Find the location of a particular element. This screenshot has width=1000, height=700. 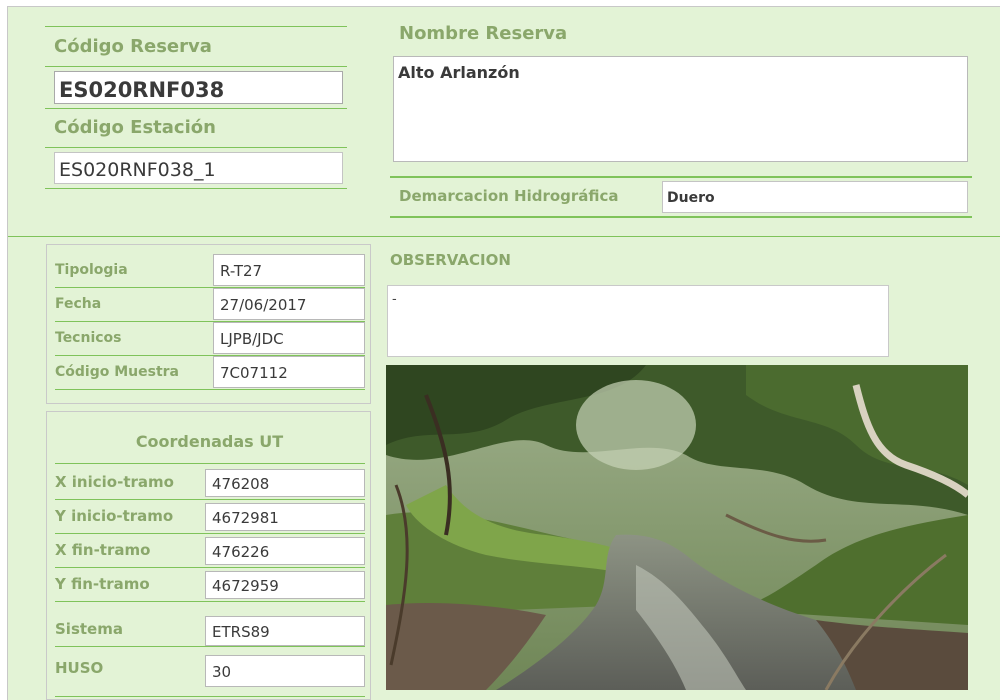

coord-row-huso: HUSO 30 is located at coordinates (212, 669).